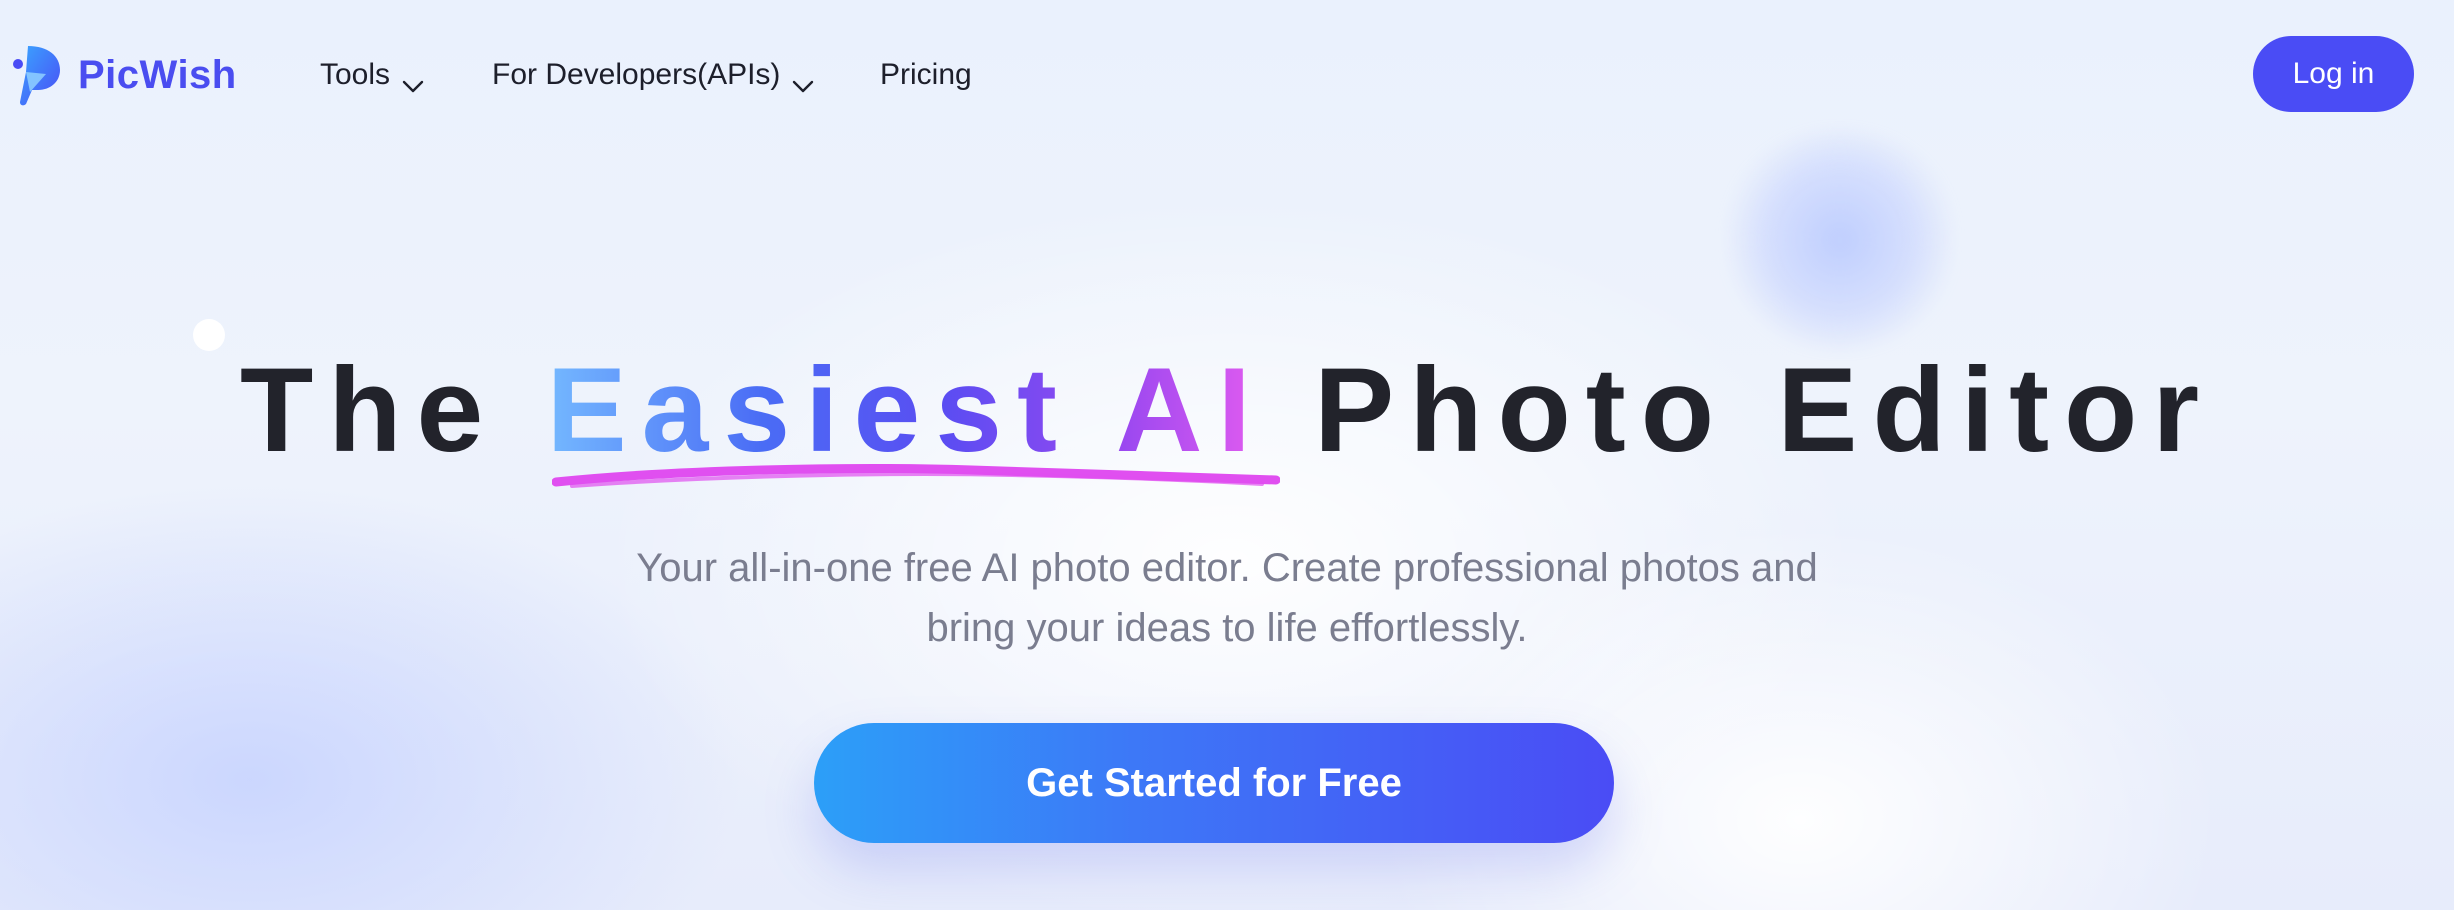  Describe the element at coordinates (2333, 74) in the screenshot. I see `login-button: Log in` at that location.